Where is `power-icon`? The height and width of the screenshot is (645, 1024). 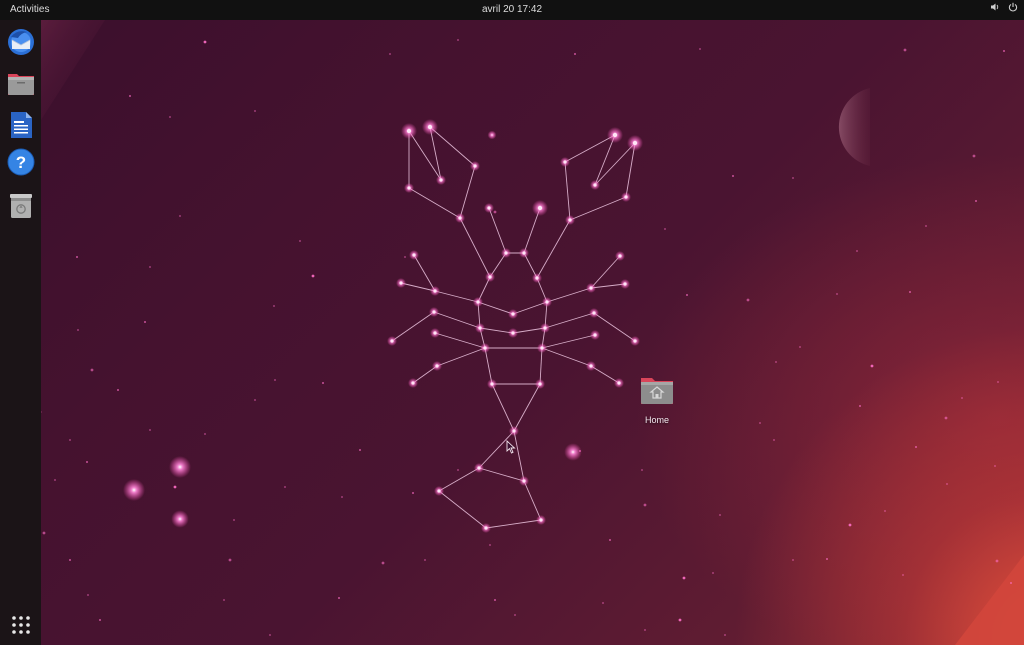
power-icon is located at coordinates (1013, 7).